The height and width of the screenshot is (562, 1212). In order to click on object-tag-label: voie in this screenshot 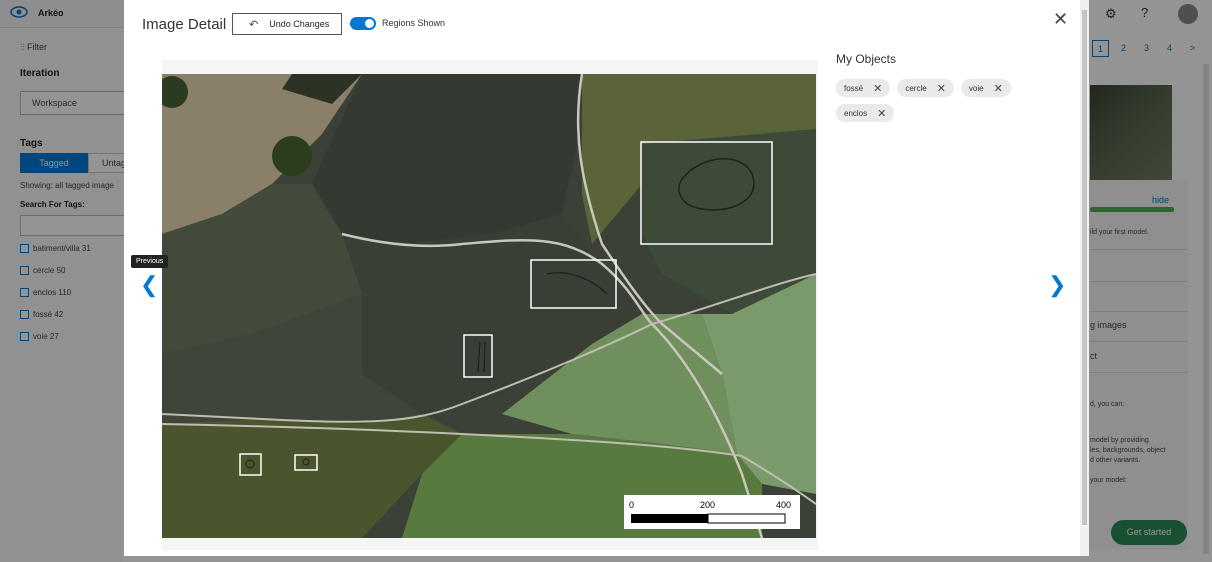, I will do `click(976, 88)`.